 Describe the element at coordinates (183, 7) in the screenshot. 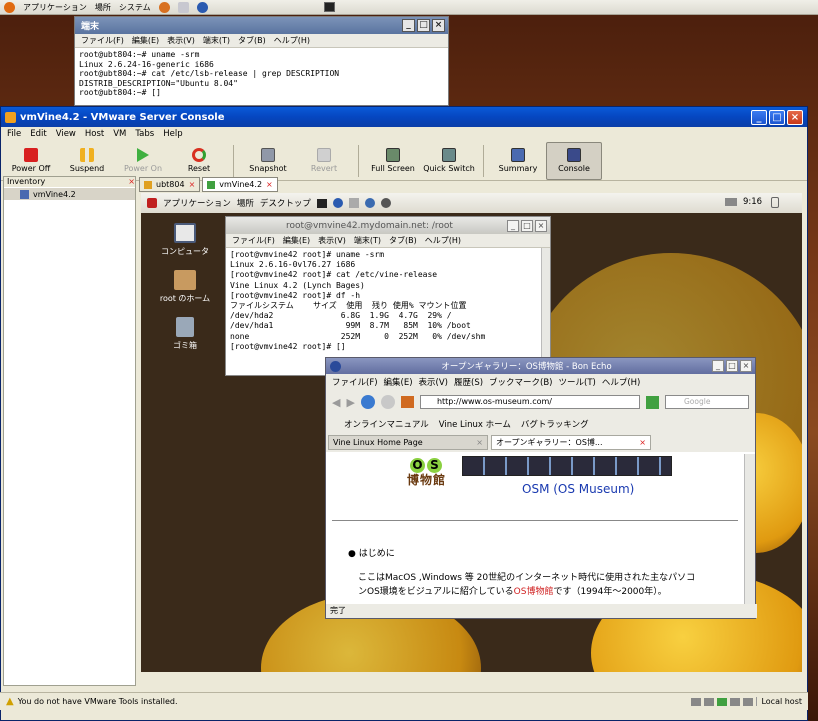

I see `mail-launcher-icon` at that location.